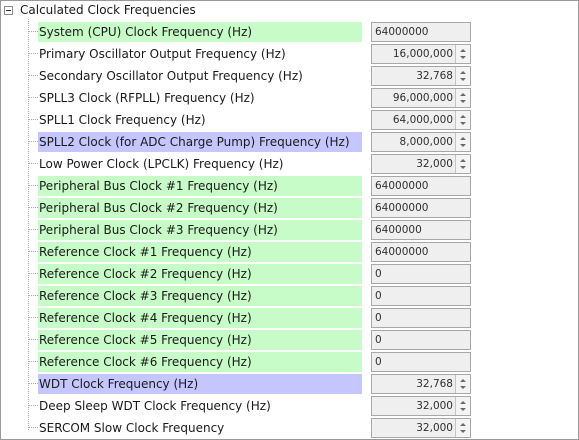 The width and height of the screenshot is (579, 440). Describe the element at coordinates (289, 11) in the screenshot. I see `section-header: Calculated Clock Frequencies` at that location.